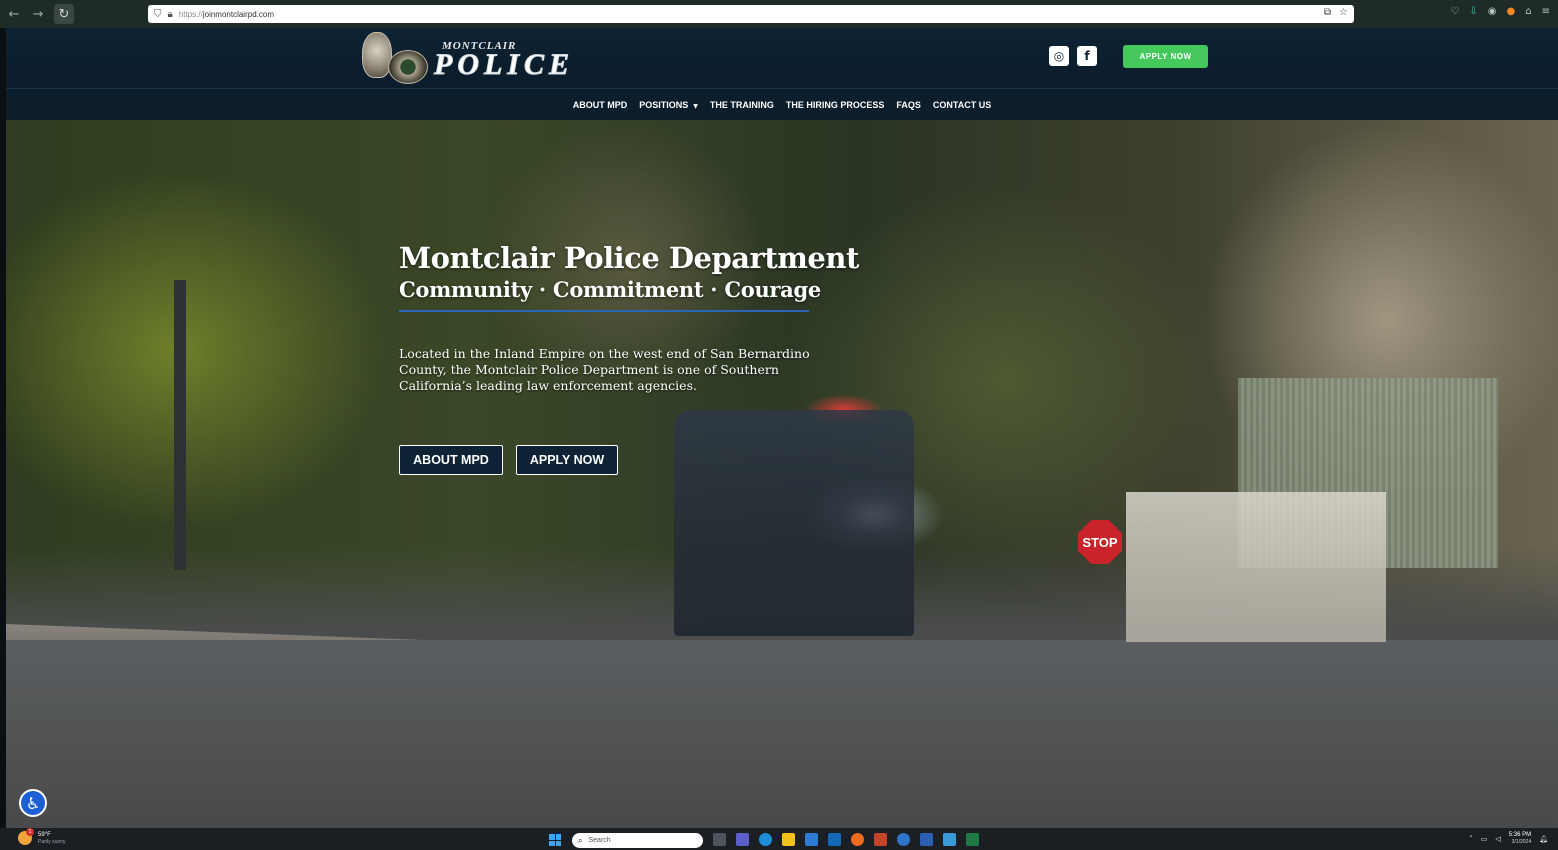 The height and width of the screenshot is (850, 1558). I want to click on bookmark-star-icon: ☆, so click(1343, 12).